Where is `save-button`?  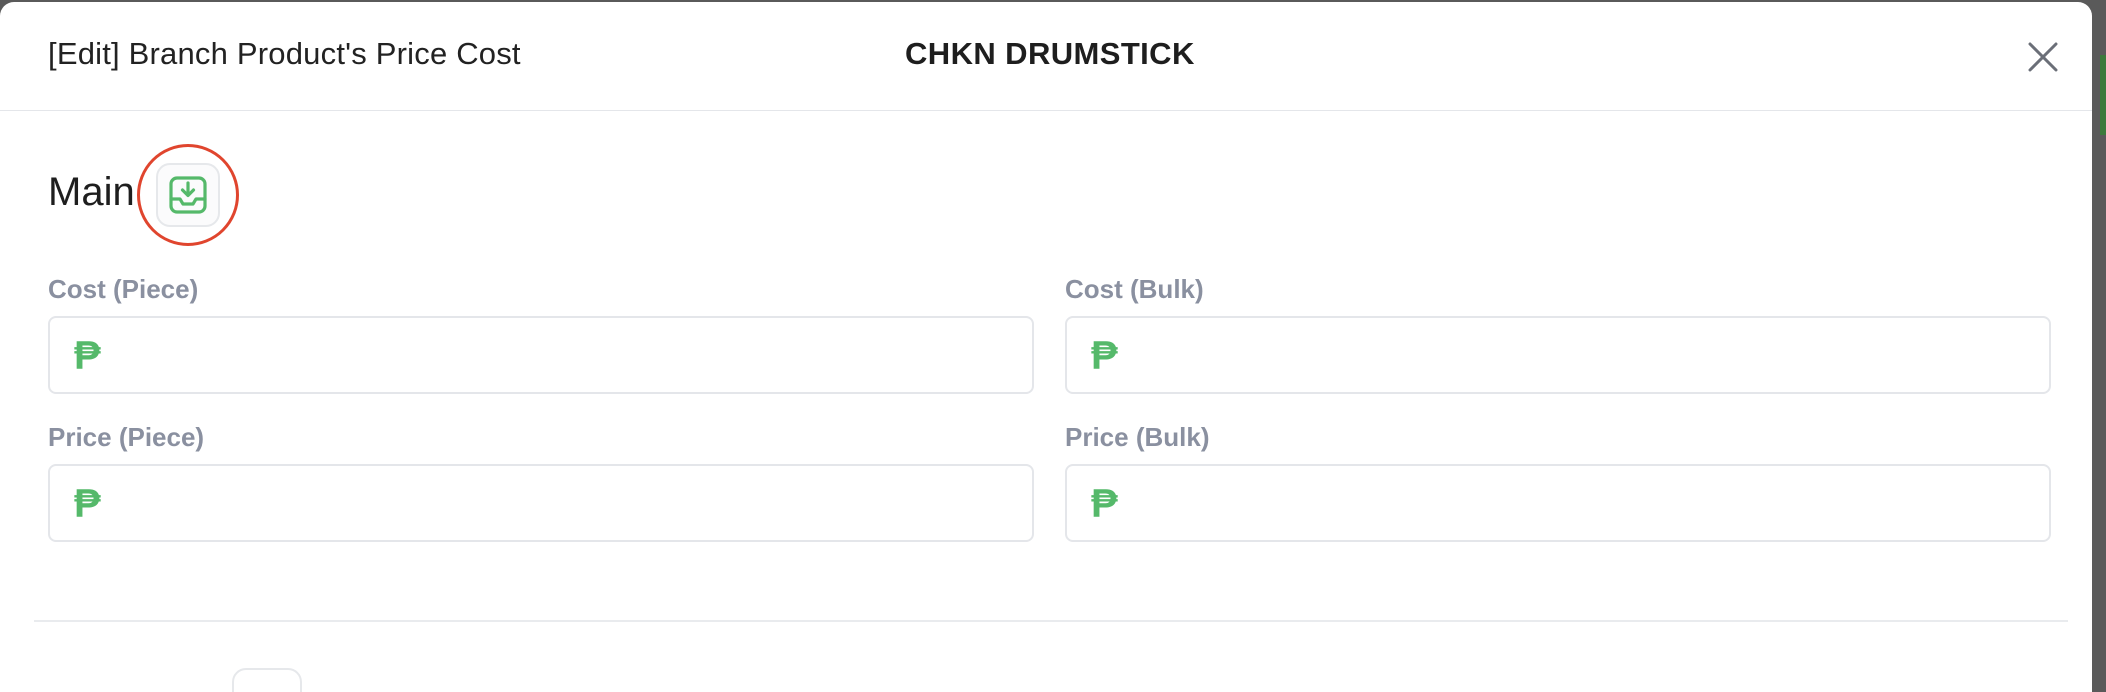 save-button is located at coordinates (188, 195).